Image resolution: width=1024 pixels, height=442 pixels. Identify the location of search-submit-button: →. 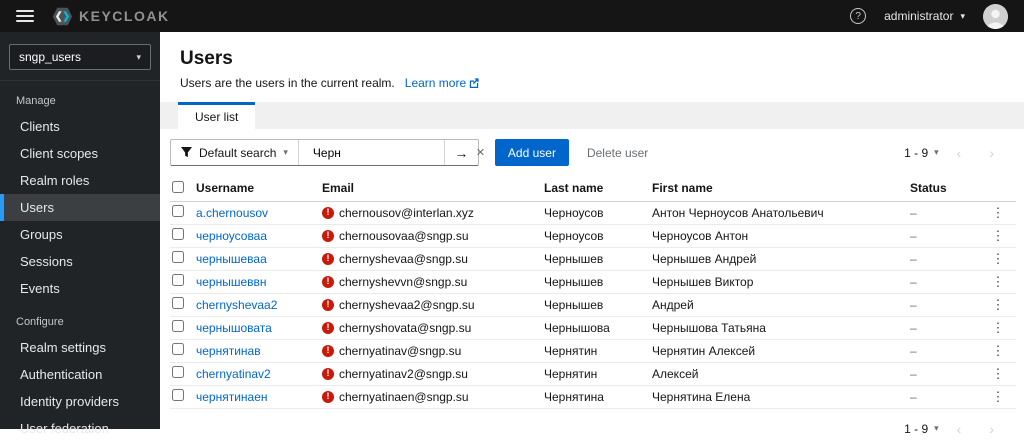
(460, 152).